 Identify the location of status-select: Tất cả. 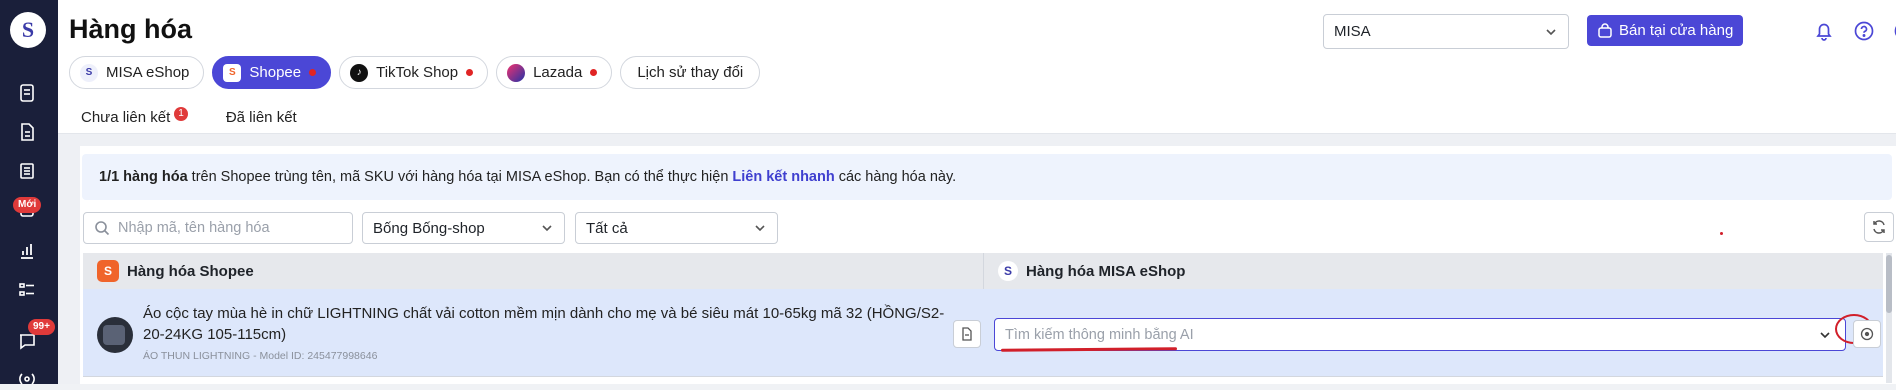
(676, 228).